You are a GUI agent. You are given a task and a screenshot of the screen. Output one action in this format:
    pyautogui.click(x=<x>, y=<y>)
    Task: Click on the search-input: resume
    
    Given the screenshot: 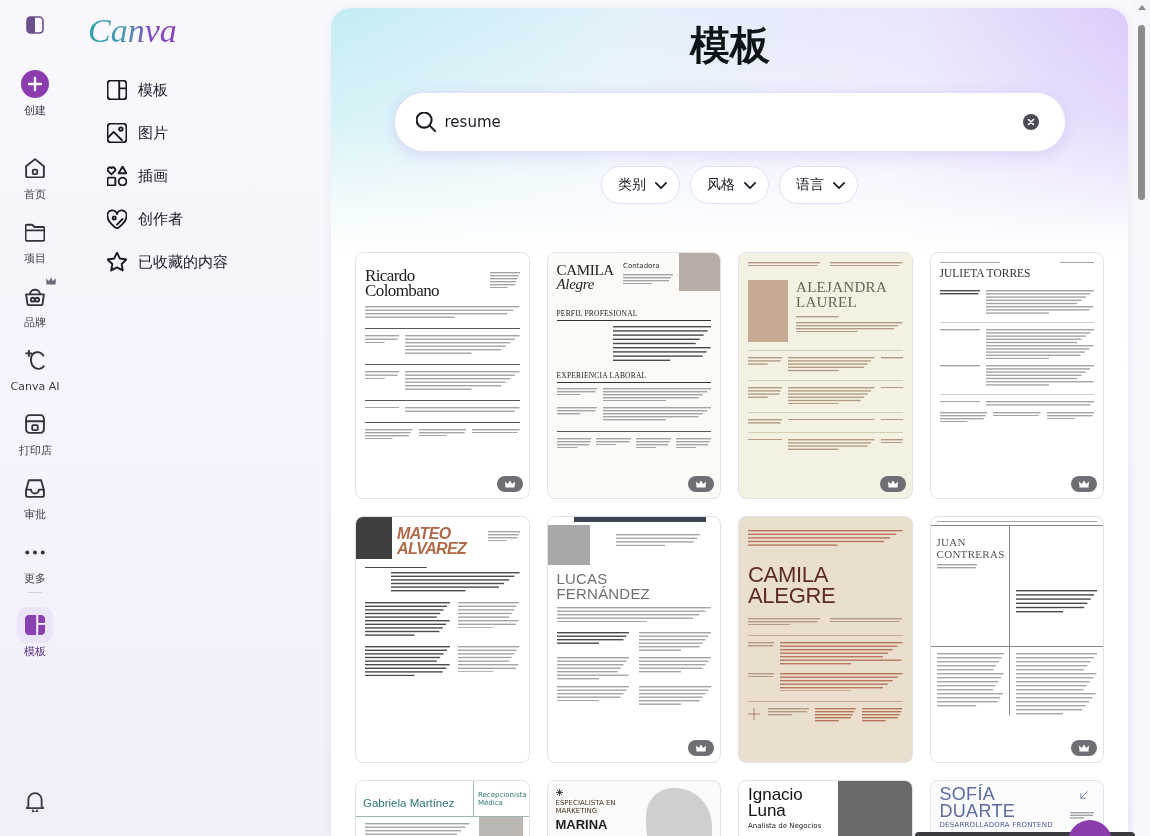 What is the action you would take?
    pyautogui.click(x=729, y=122)
    